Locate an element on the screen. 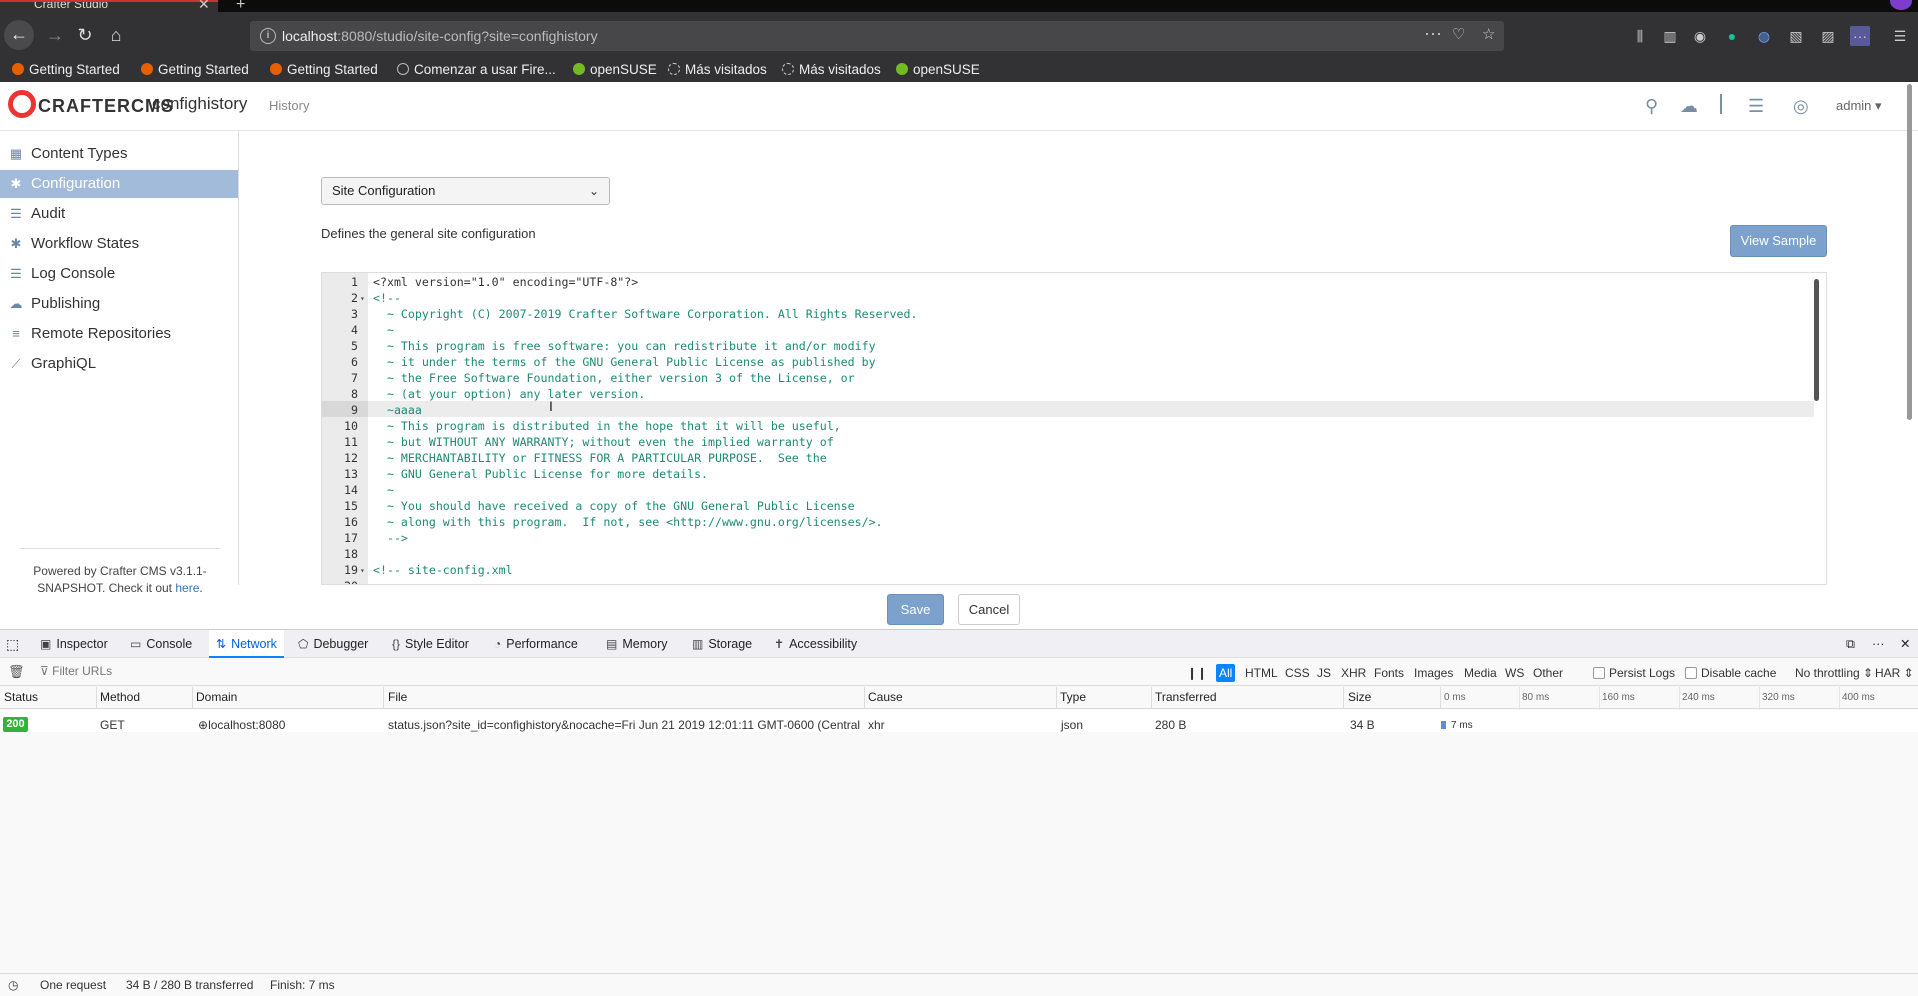 This screenshot has height=996, width=1918. close-devtools-icon: ✕ is located at coordinates (1905, 644).